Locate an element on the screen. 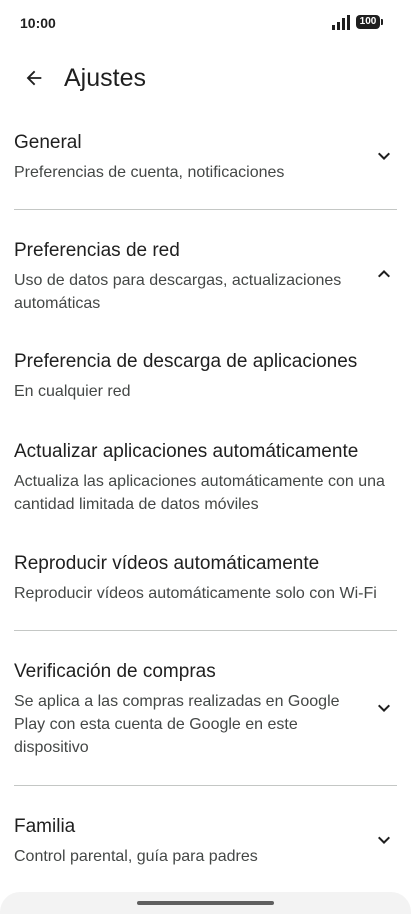  chevron-up-icon is located at coordinates (384, 274).